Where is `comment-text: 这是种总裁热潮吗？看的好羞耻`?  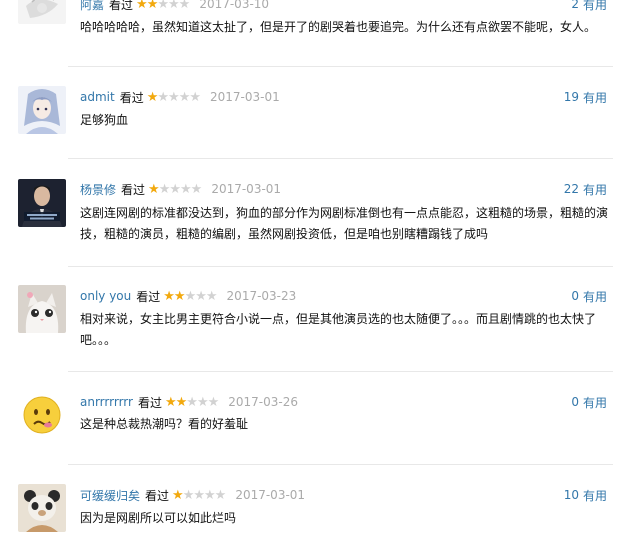
comment-text: 这是种总裁热潮吗？看的好羞耻 is located at coordinates (164, 424).